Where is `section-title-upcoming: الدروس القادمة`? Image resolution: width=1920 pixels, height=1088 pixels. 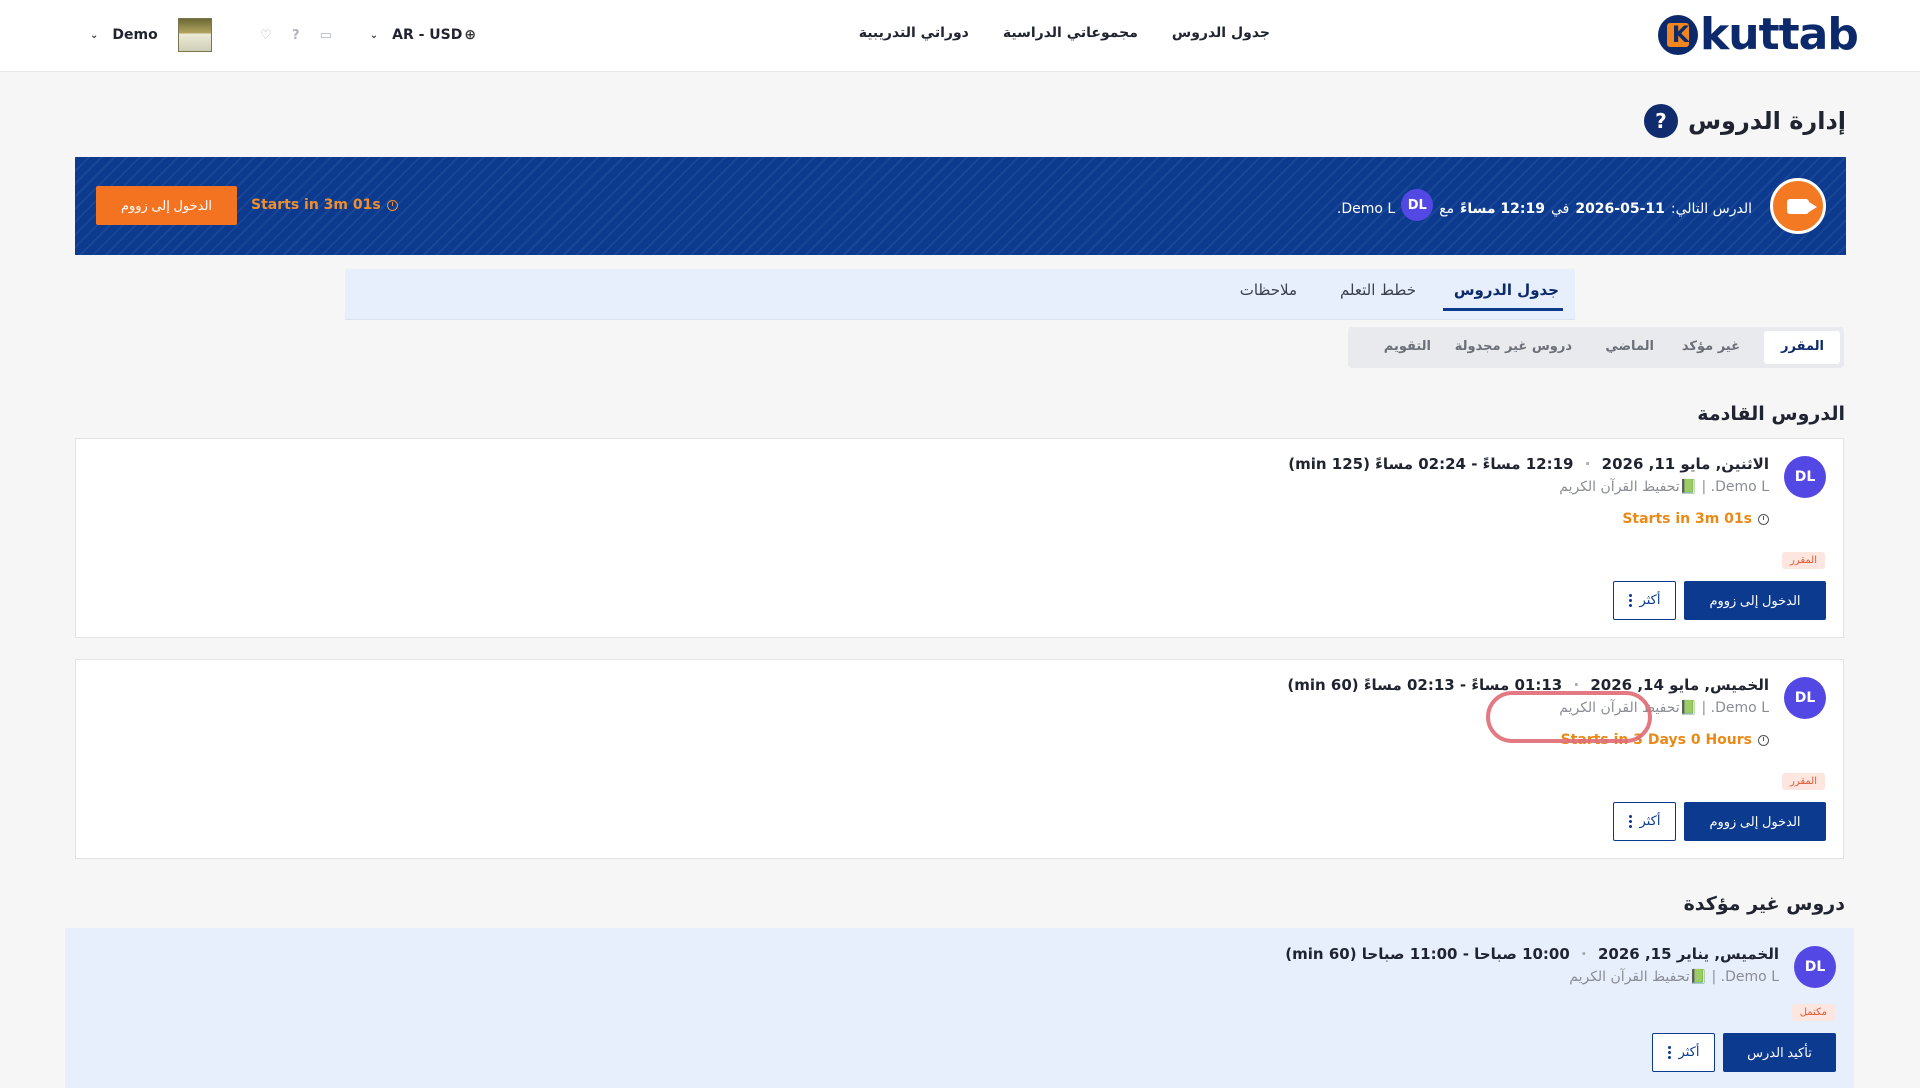 section-title-upcoming: الدروس القادمة is located at coordinates (1771, 414).